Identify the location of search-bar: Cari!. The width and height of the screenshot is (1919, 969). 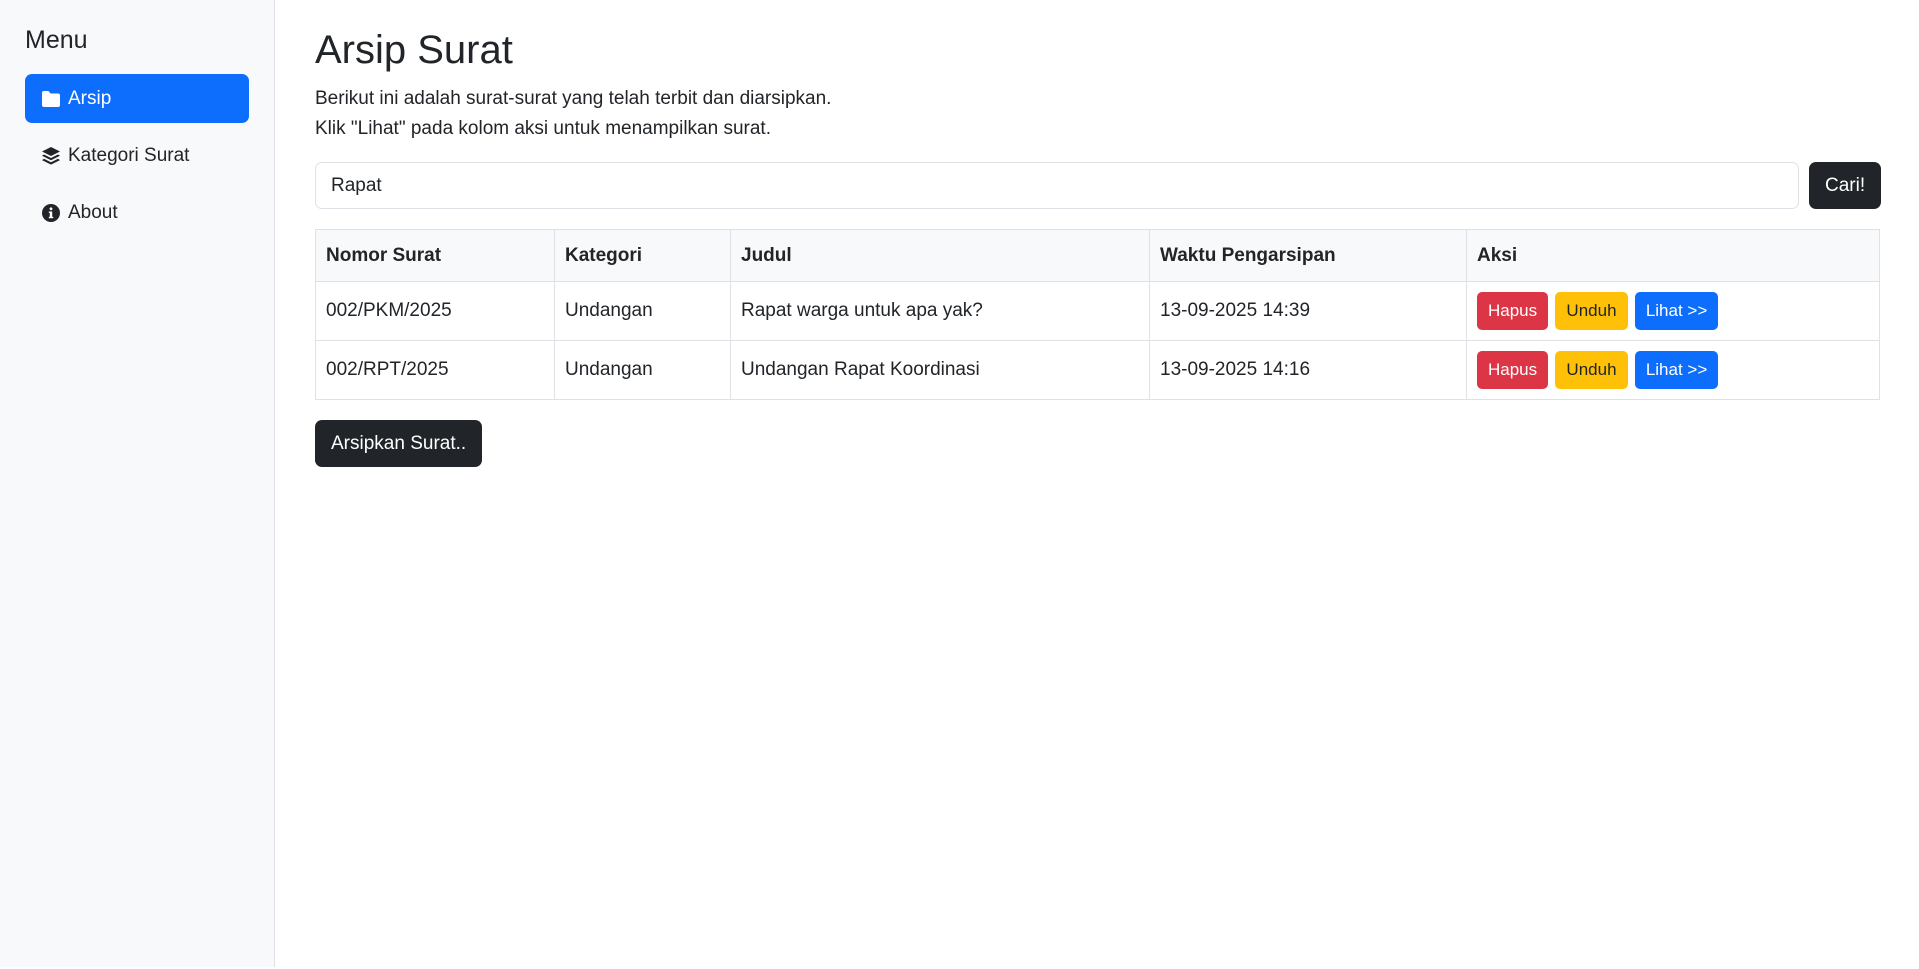
(1098, 185).